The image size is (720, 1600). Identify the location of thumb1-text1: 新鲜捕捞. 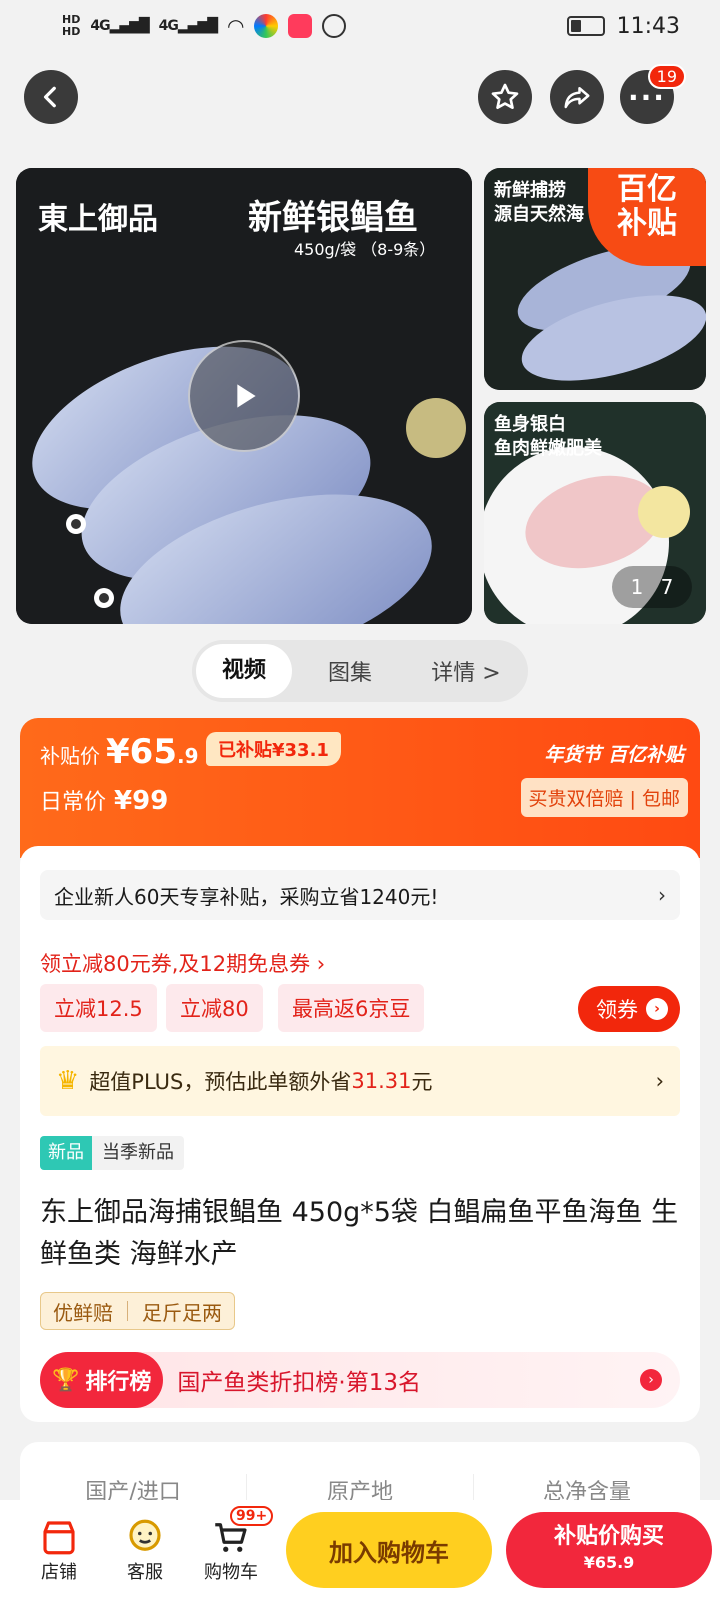
(530, 190).